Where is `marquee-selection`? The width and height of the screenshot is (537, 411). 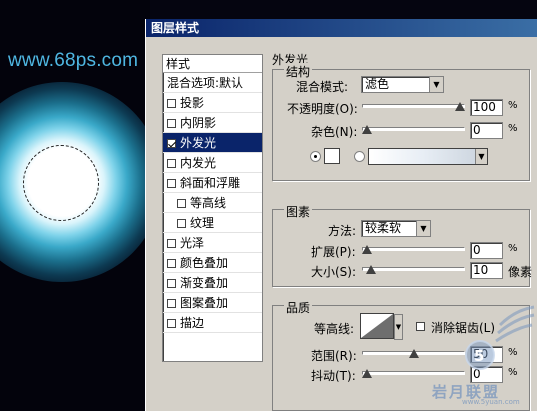
marquee-selection is located at coordinates (61, 183).